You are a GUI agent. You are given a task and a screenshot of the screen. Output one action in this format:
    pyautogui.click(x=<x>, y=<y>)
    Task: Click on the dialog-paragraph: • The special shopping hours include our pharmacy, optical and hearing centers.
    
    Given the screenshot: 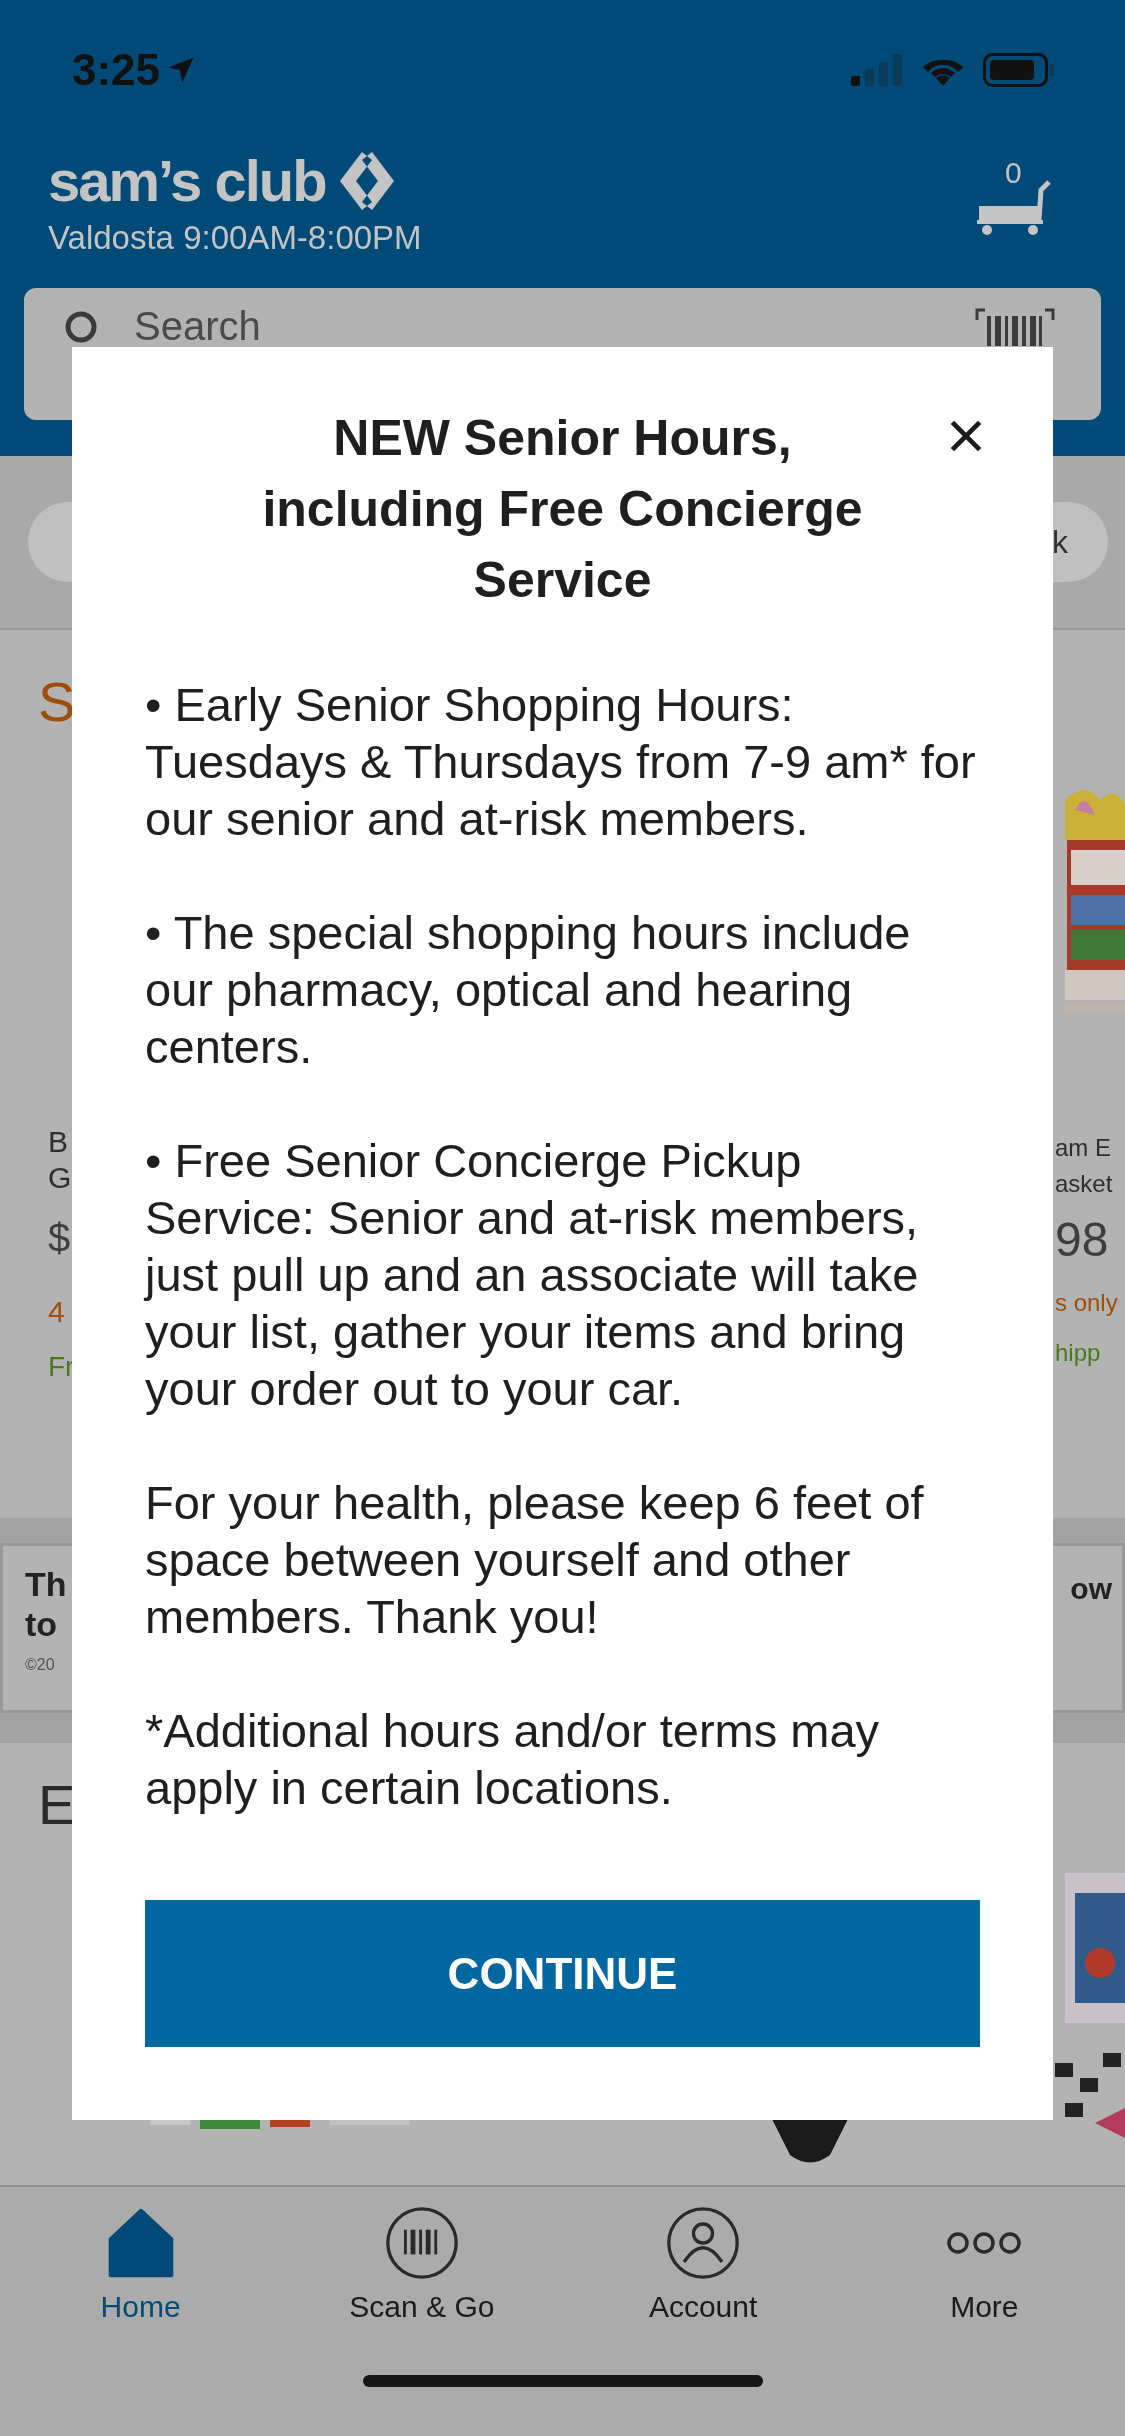 What is the action you would take?
    pyautogui.click(x=528, y=990)
    